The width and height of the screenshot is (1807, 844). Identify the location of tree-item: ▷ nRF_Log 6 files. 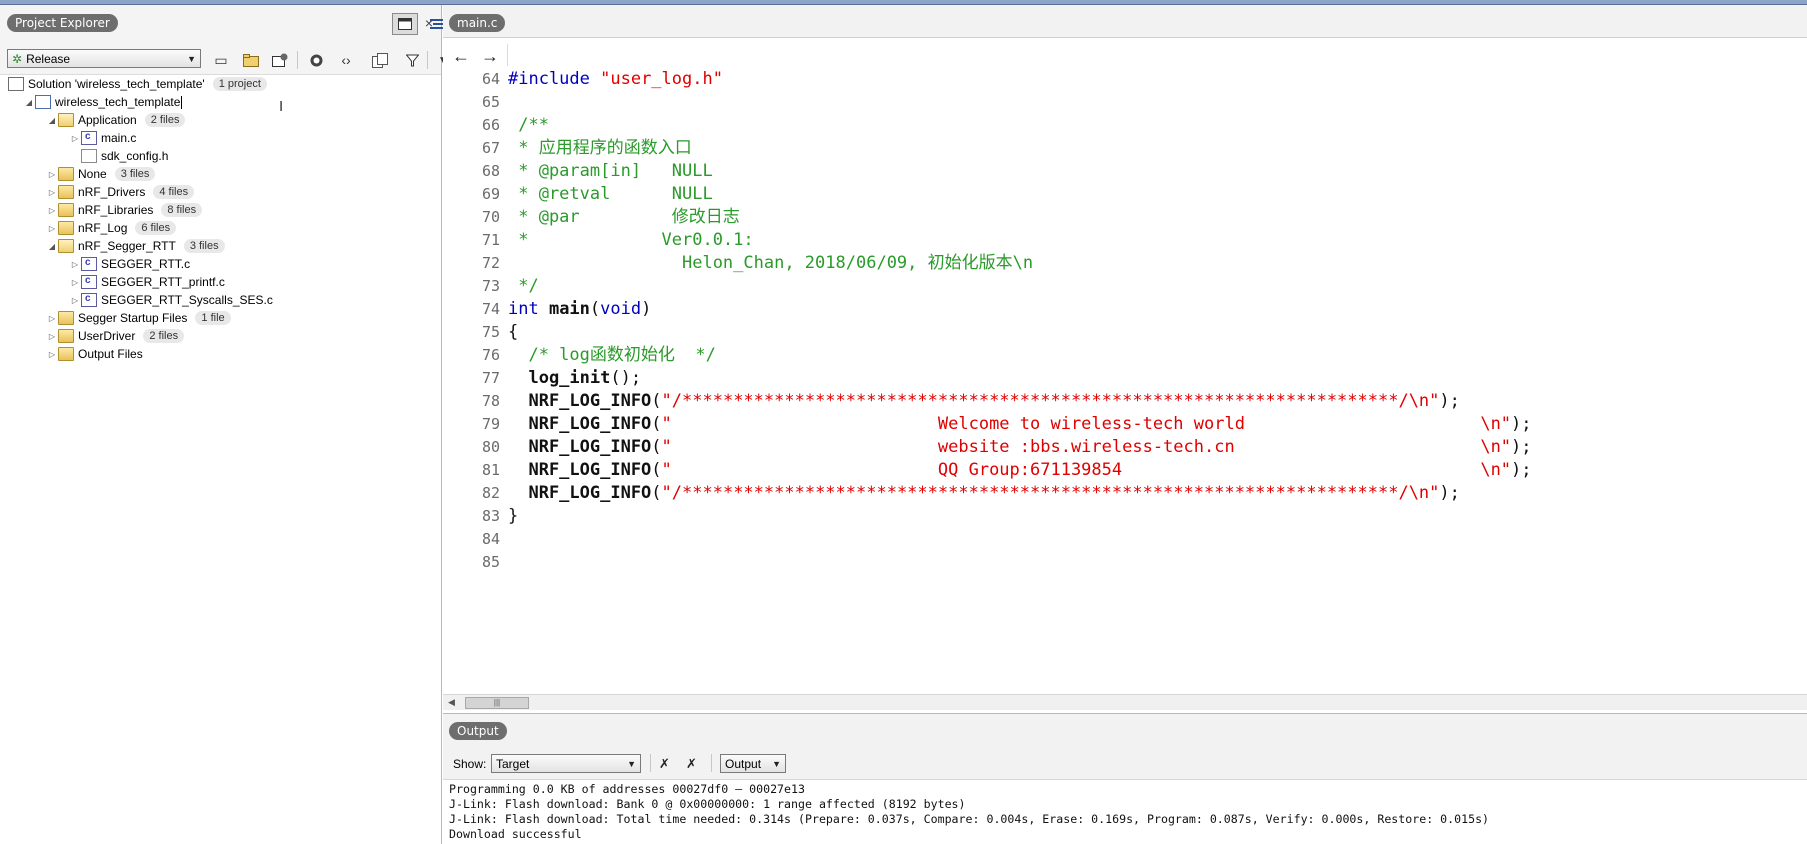
(111, 228).